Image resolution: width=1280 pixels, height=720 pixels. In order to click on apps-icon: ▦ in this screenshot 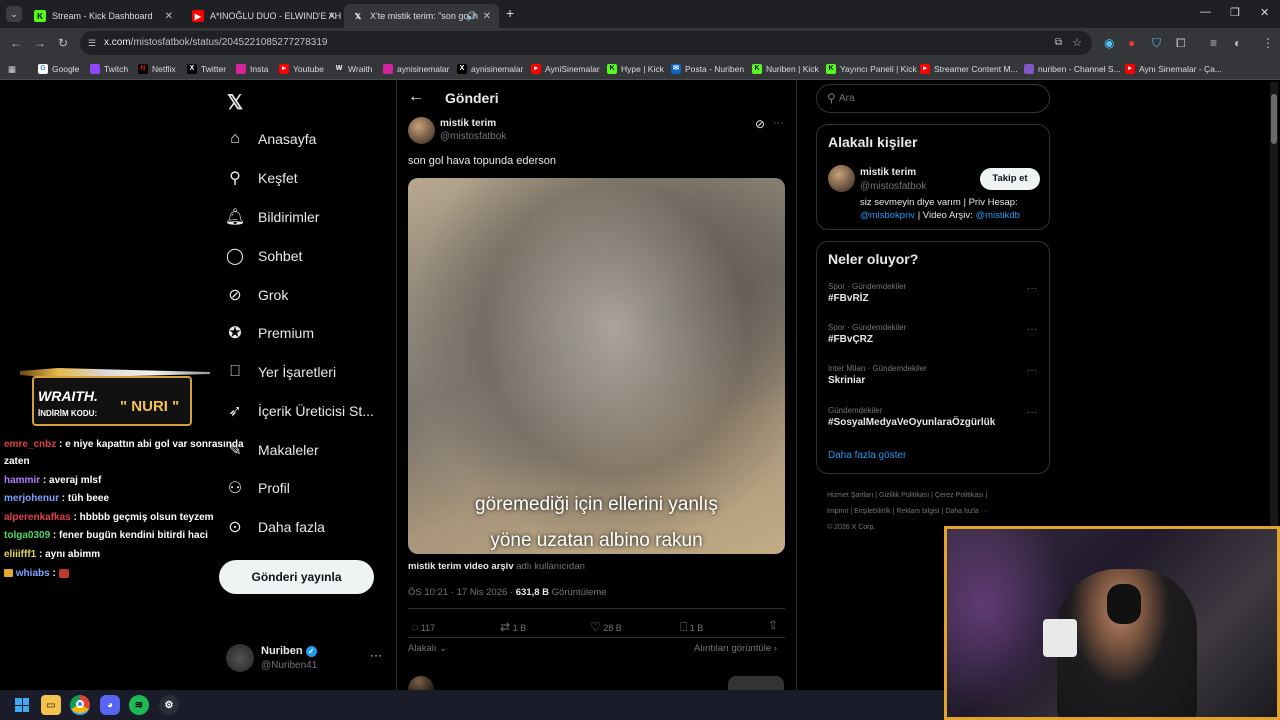, I will do `click(12, 69)`.